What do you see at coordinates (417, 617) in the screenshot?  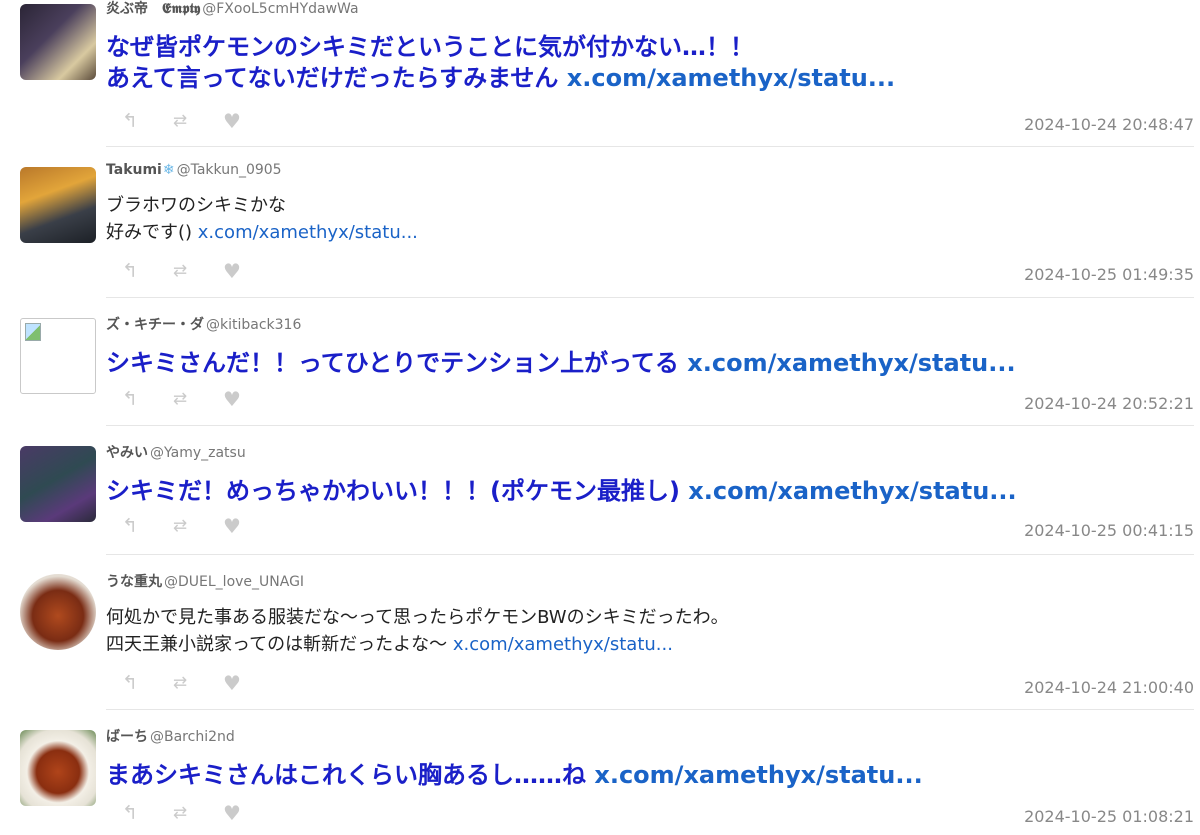 I see `tweet-text-line: 何処かで見た事ある服装だな～って思ったらポケモンBWのシキミだったわ。` at bounding box center [417, 617].